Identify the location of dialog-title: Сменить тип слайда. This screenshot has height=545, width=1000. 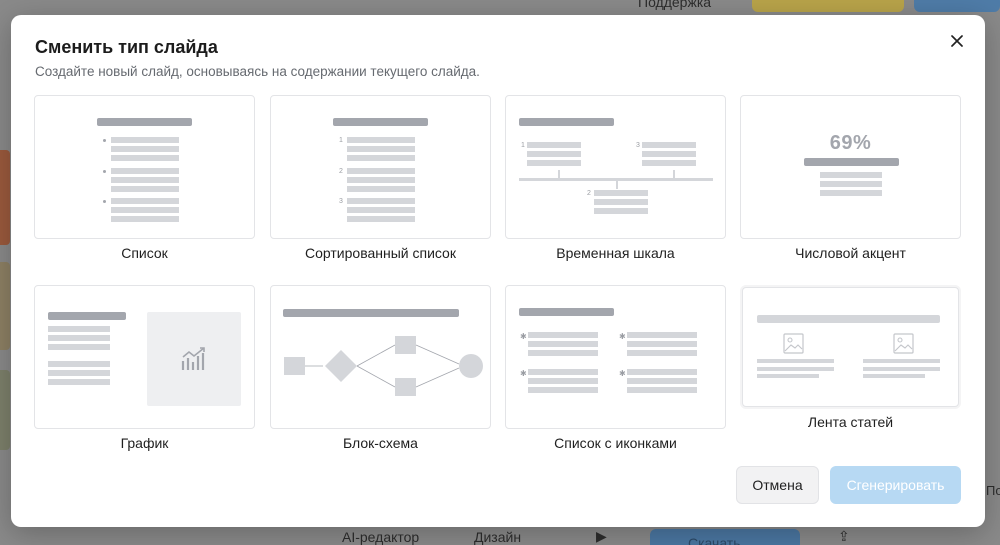
(126, 47).